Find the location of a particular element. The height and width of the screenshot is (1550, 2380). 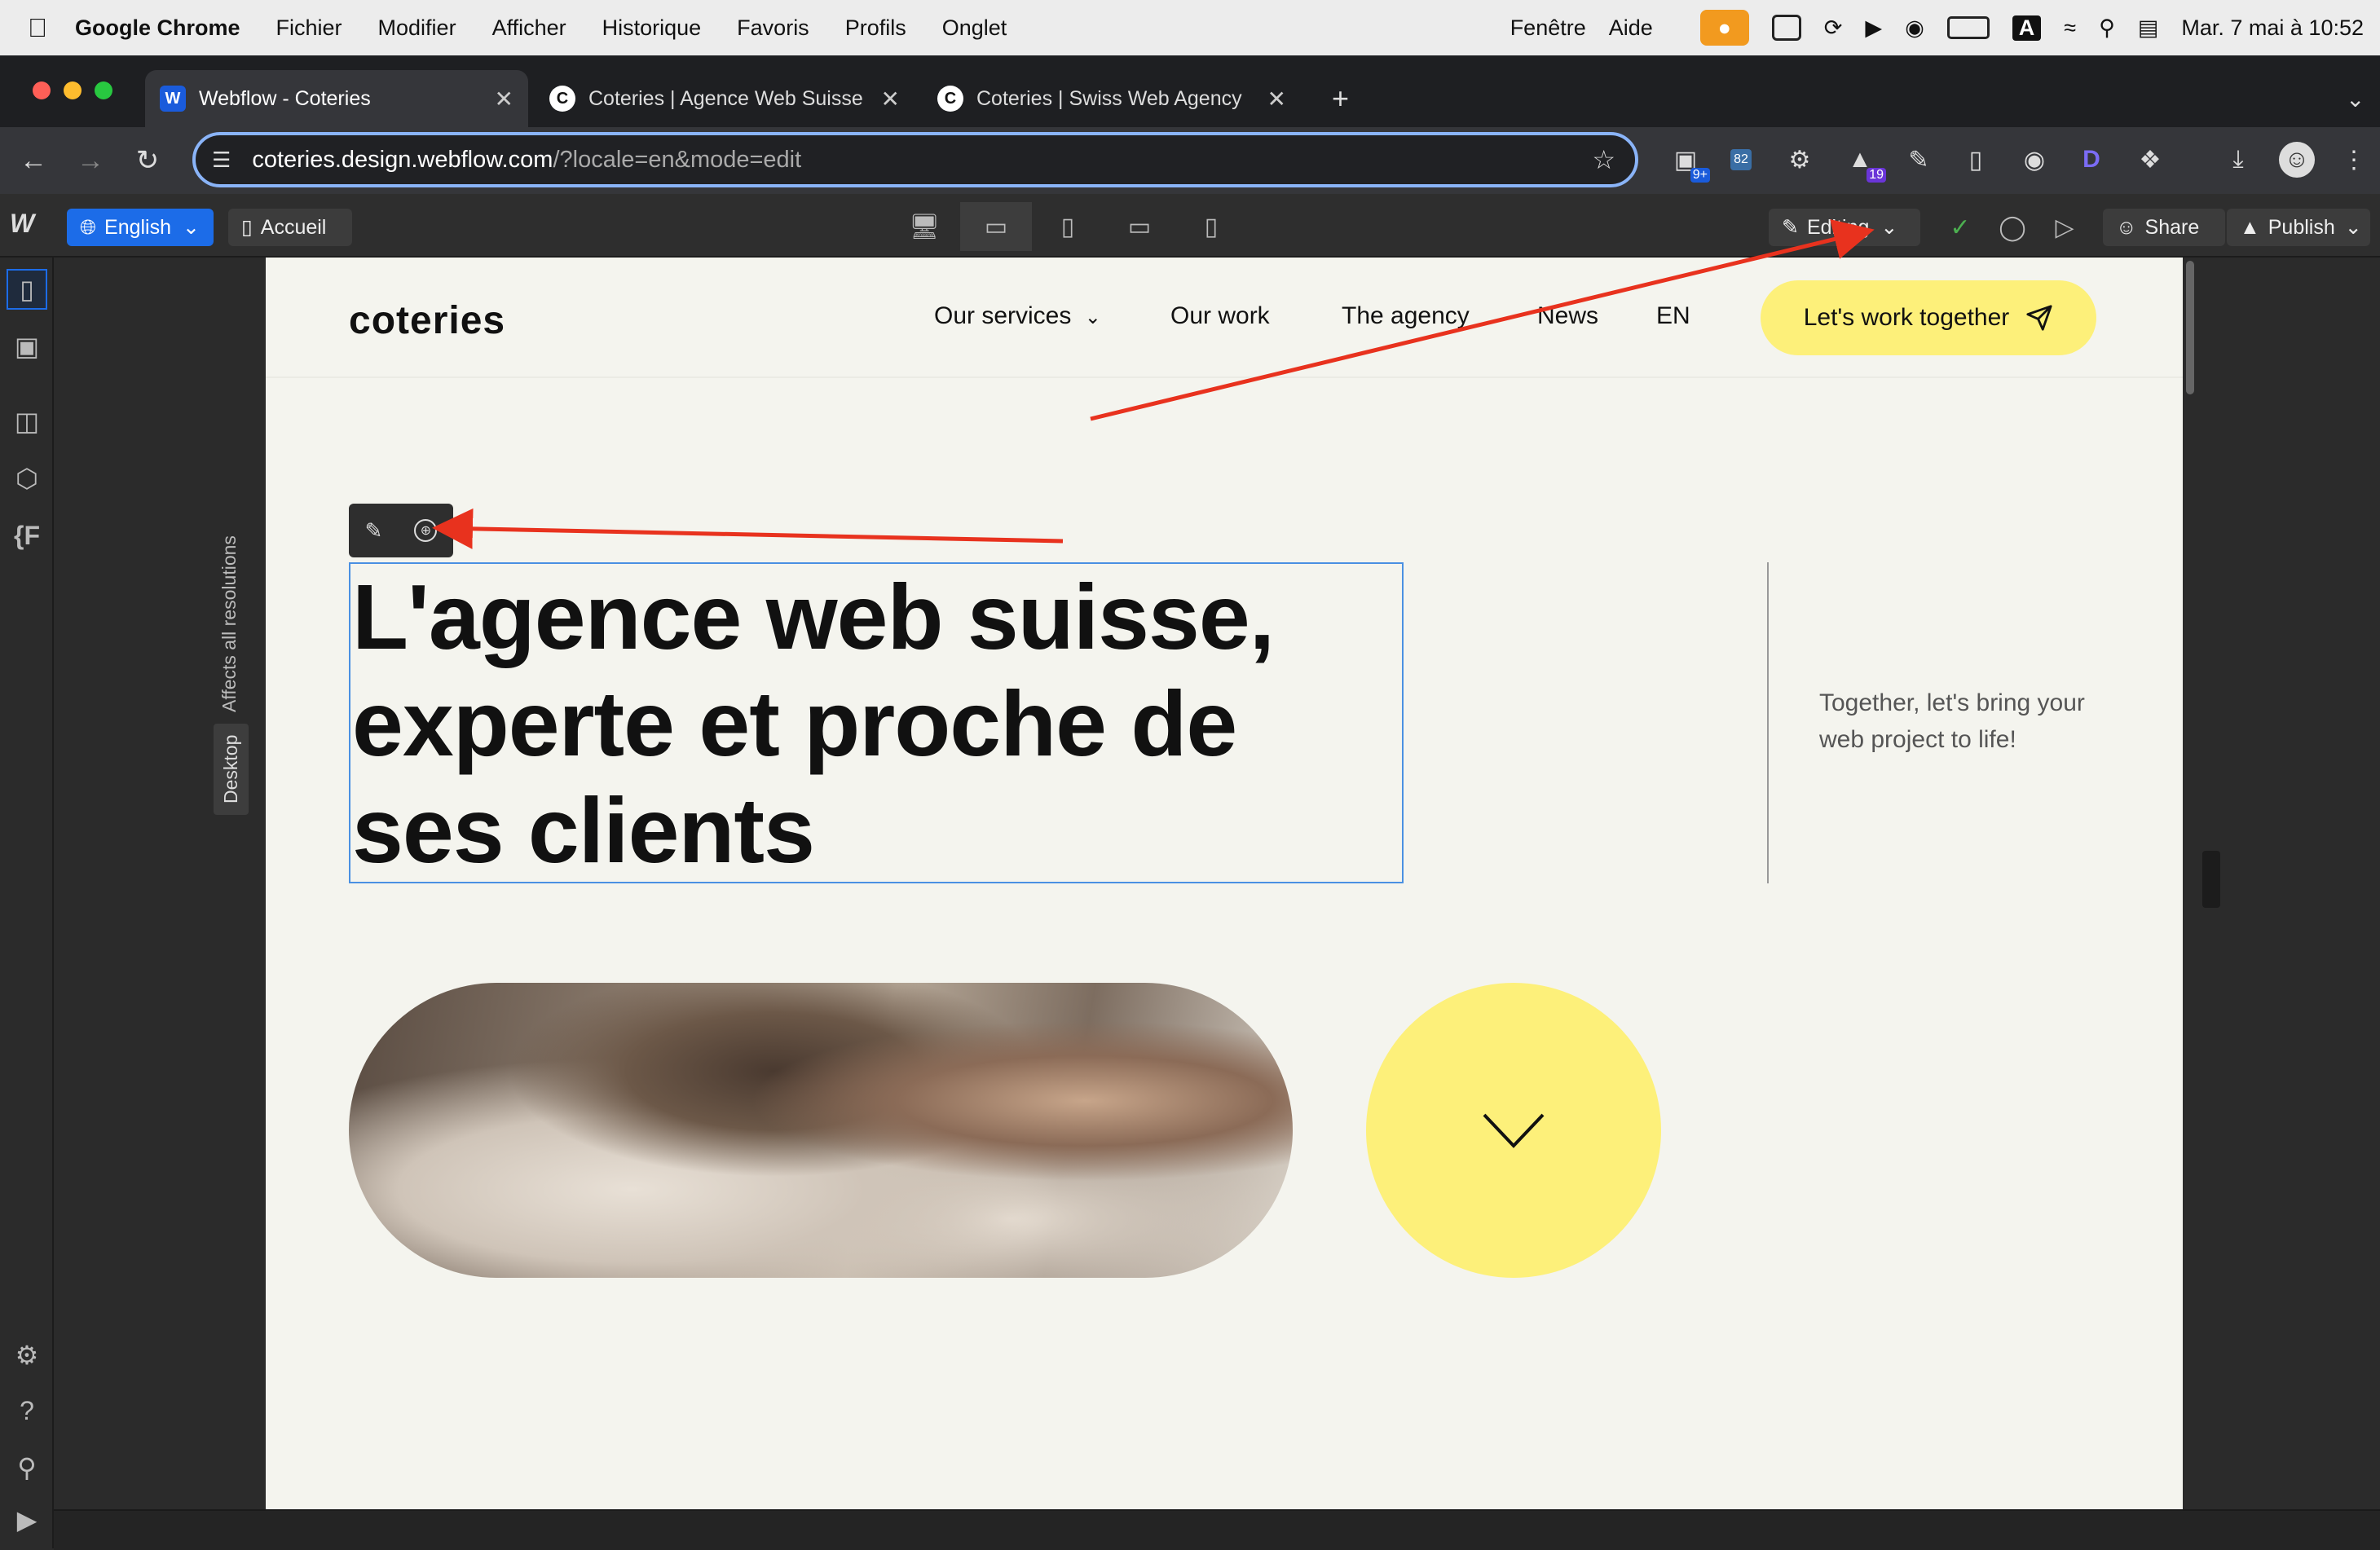

annotation-arrows is located at coordinates (1154, 384).